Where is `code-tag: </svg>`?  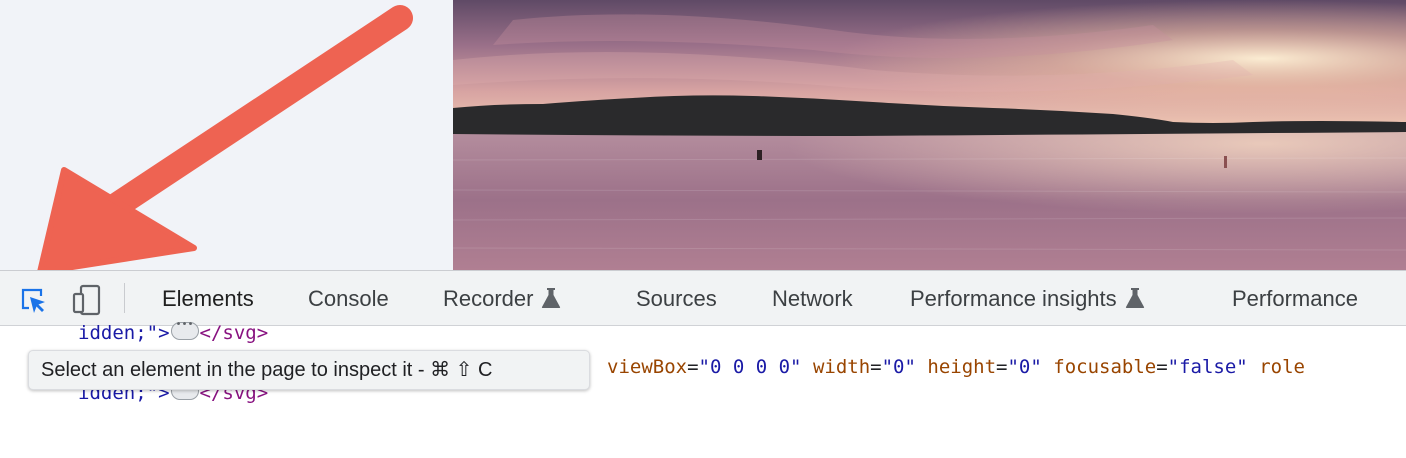 code-tag: </svg> is located at coordinates (234, 333).